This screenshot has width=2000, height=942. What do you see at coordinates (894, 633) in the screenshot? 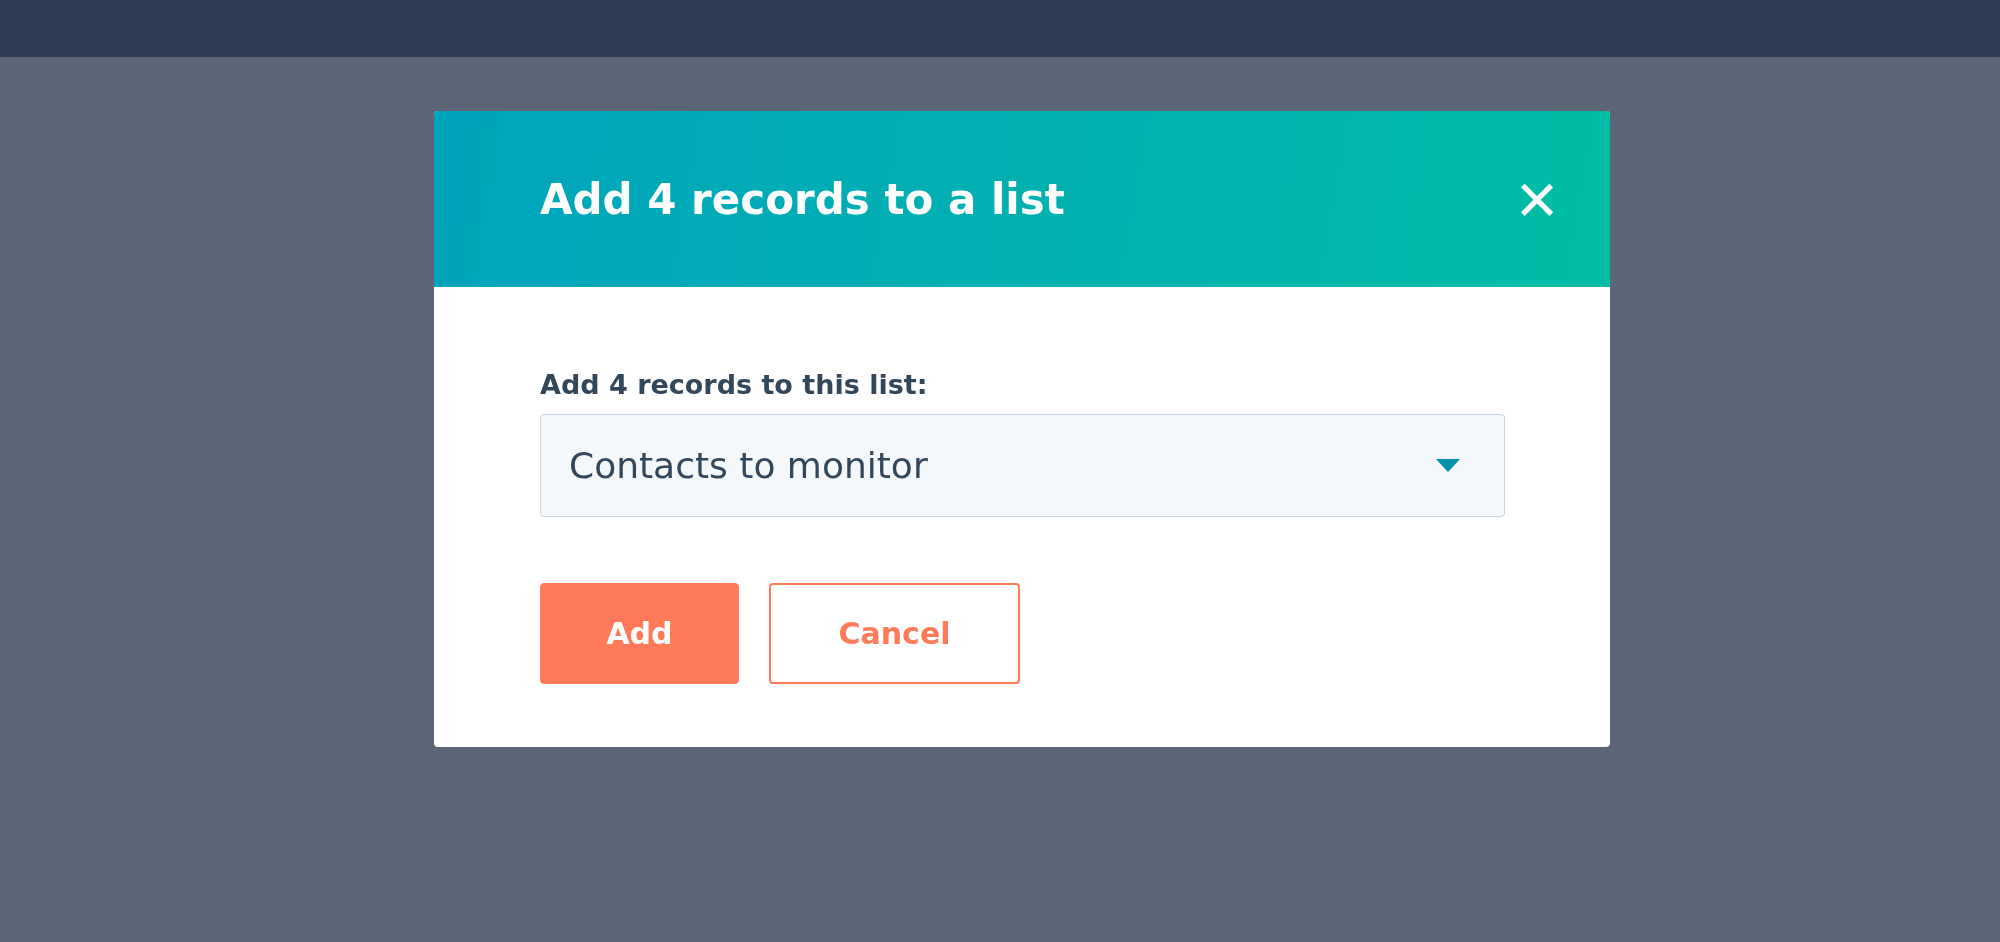
I see `cancel-button: Cancel` at bounding box center [894, 633].